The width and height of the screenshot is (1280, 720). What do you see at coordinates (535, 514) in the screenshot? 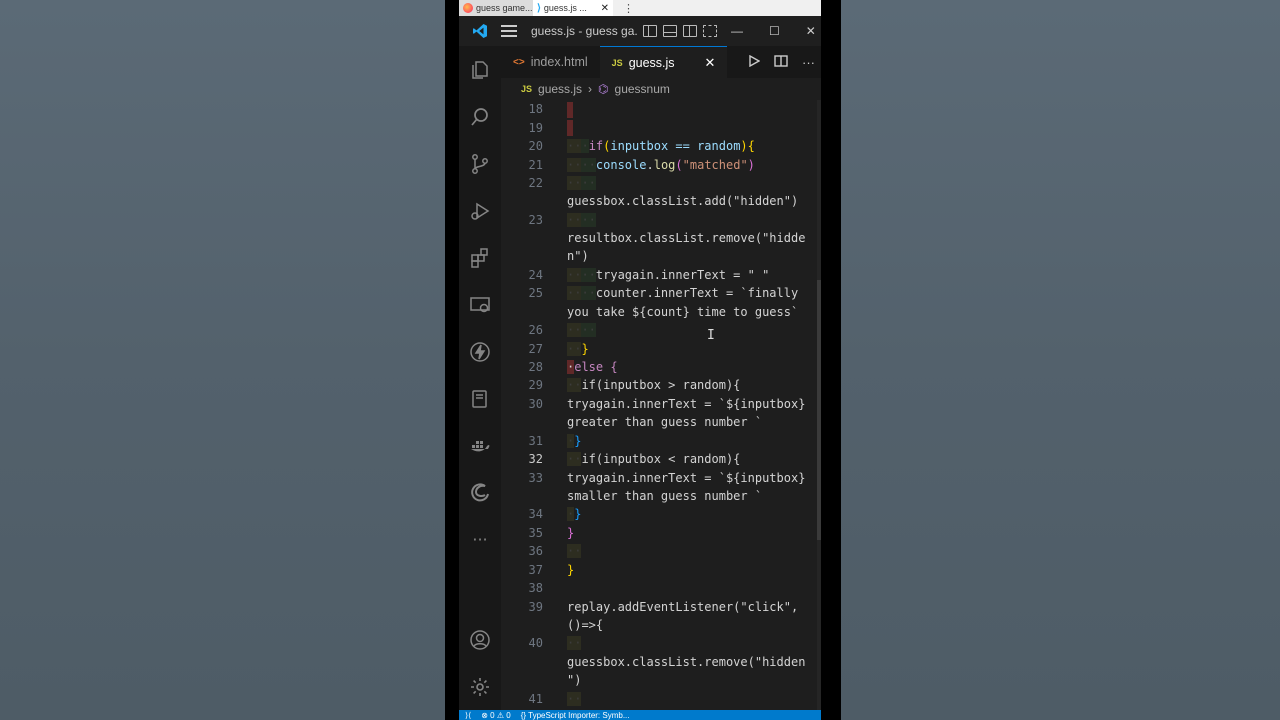
I see `line-number: 34` at bounding box center [535, 514].